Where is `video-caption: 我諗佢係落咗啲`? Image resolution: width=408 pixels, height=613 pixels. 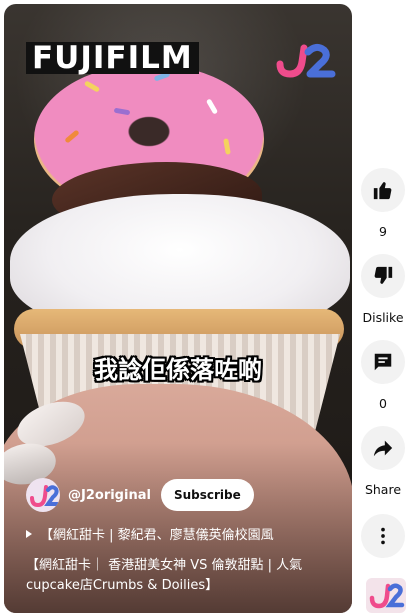 video-caption: 我諗佢係落咗啲 is located at coordinates (178, 370).